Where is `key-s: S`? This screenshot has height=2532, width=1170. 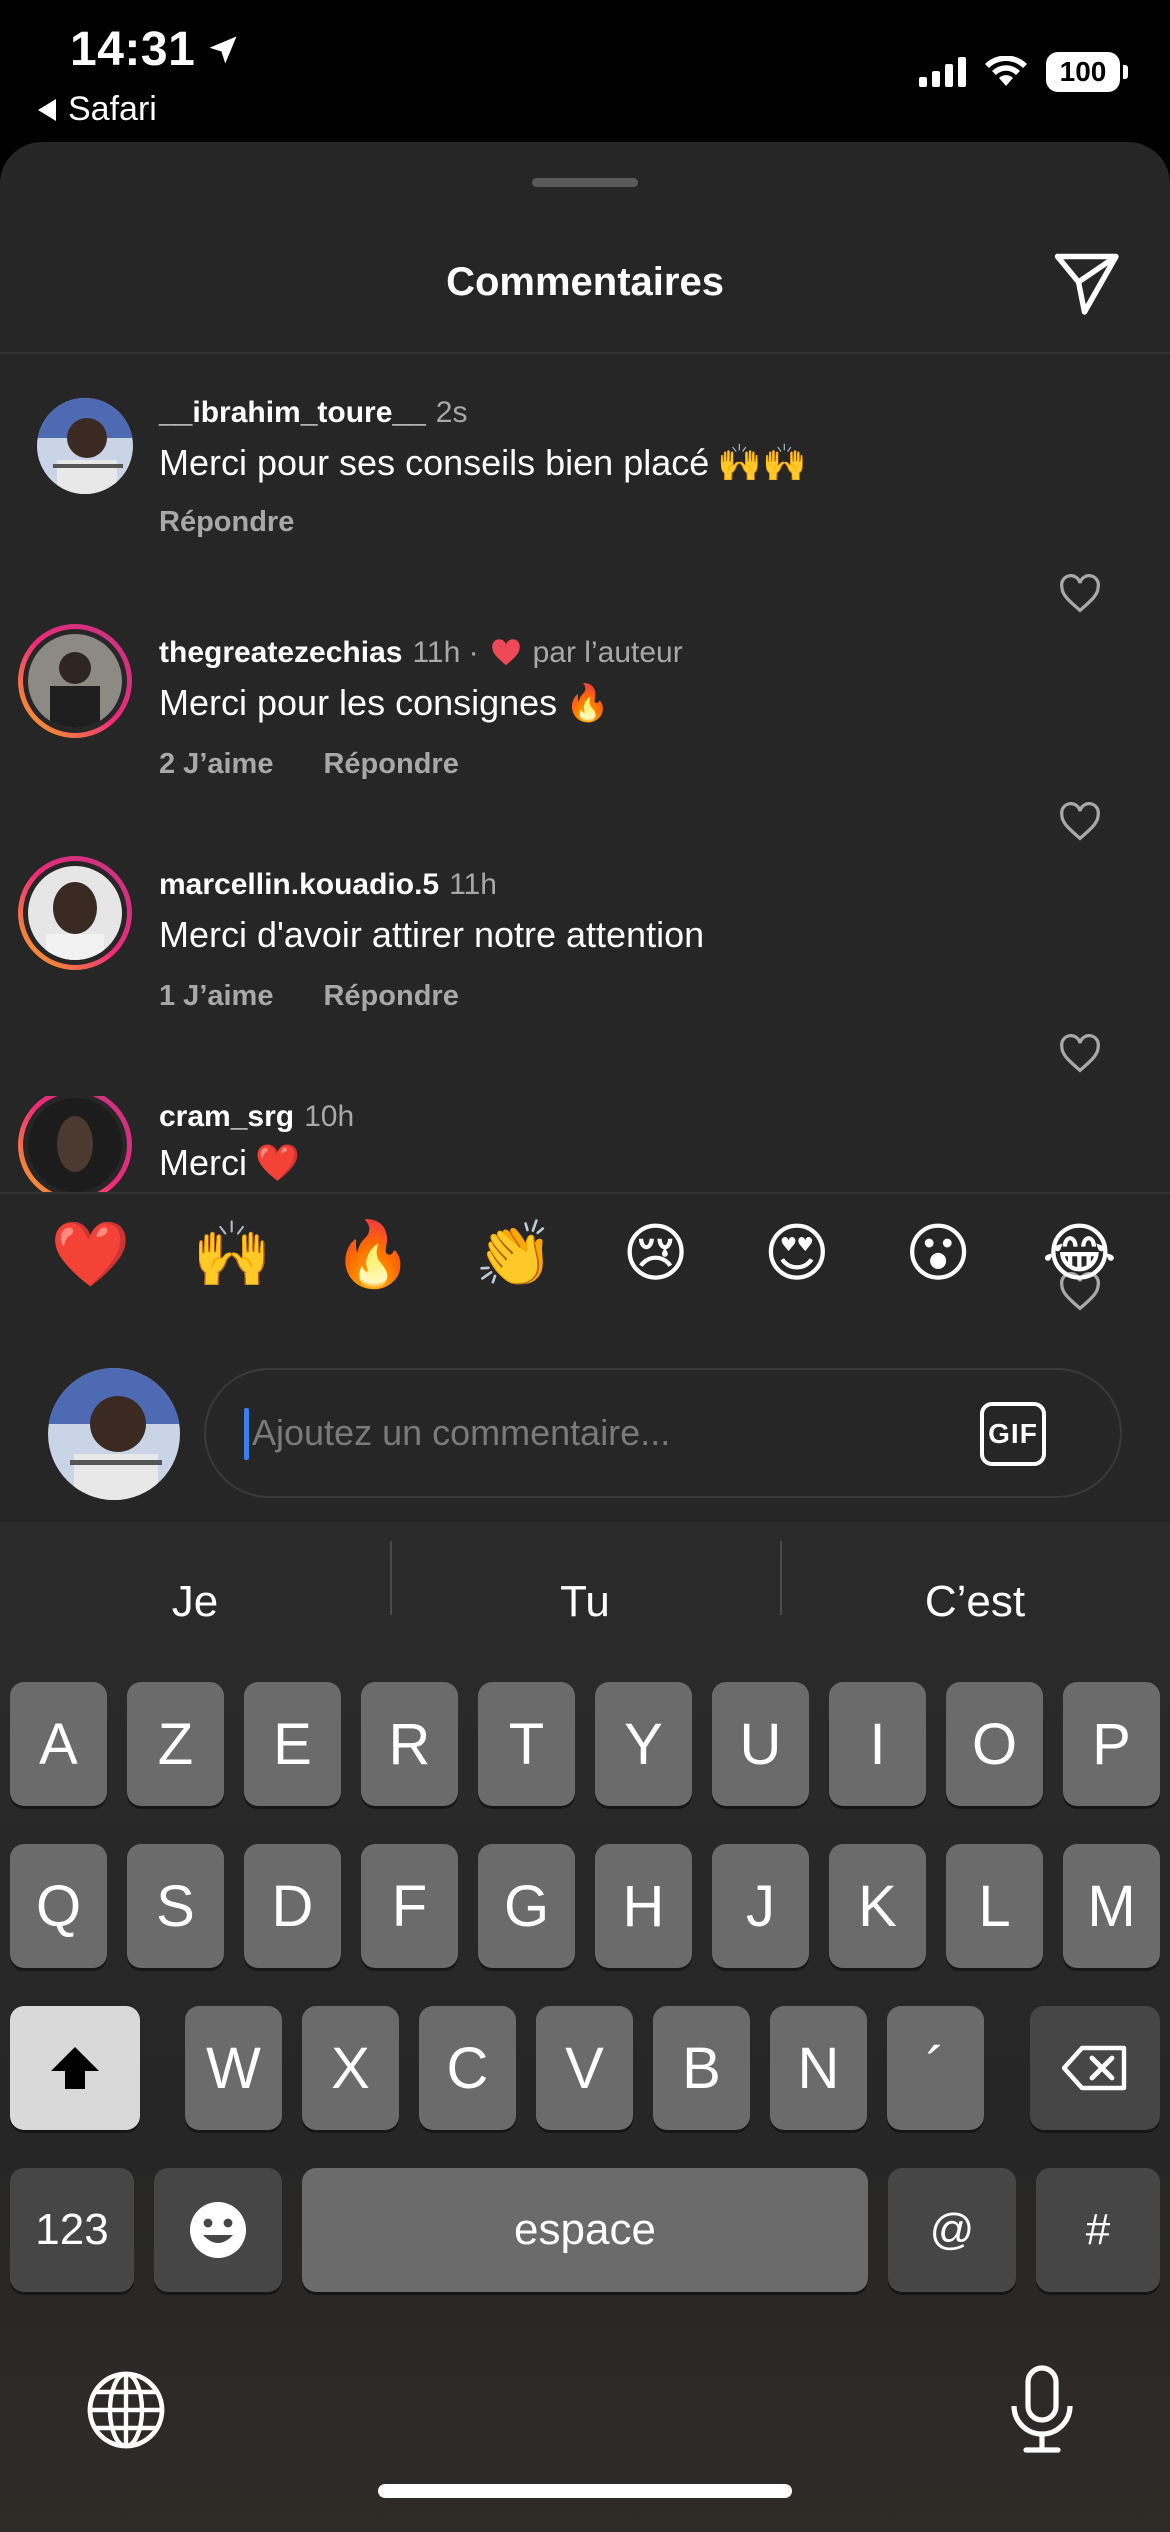 key-s: S is located at coordinates (175, 1906).